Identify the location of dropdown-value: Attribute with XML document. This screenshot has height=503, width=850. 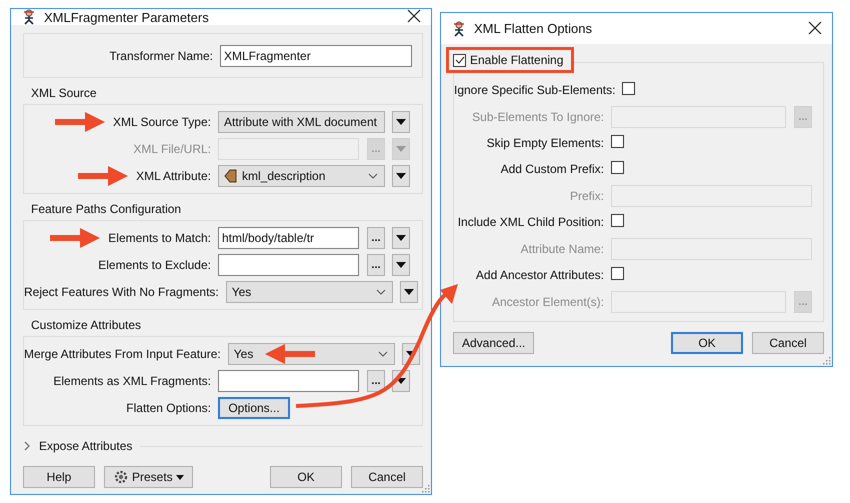
(300, 121).